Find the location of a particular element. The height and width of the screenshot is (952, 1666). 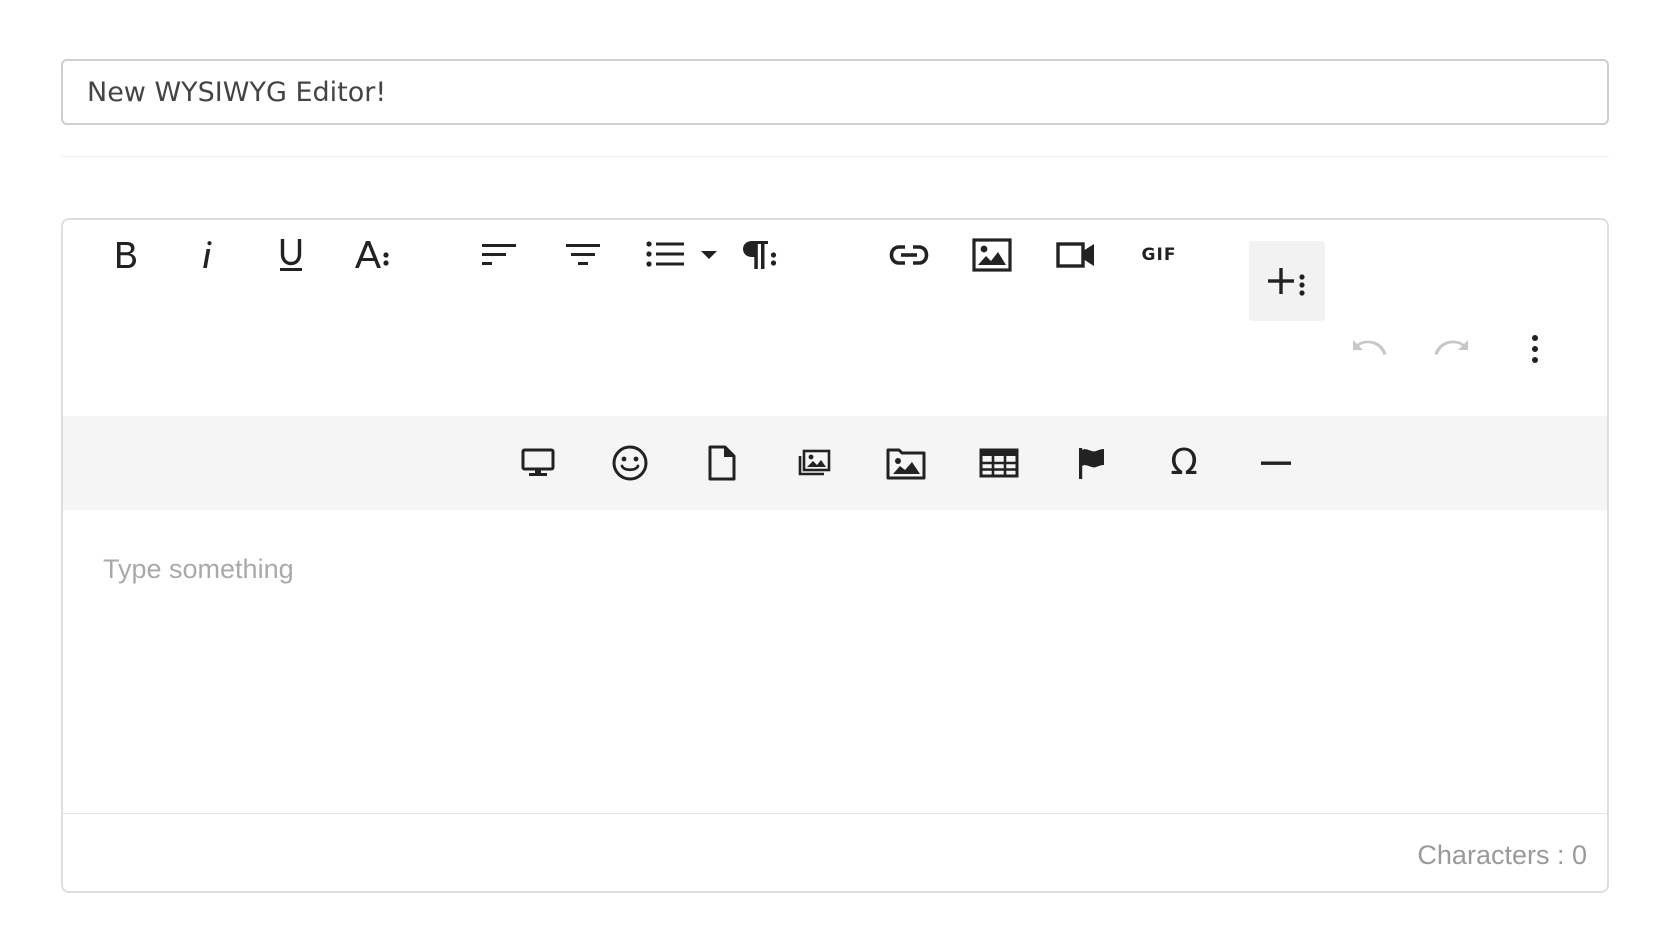

redo-button is located at coordinates (1452, 349).